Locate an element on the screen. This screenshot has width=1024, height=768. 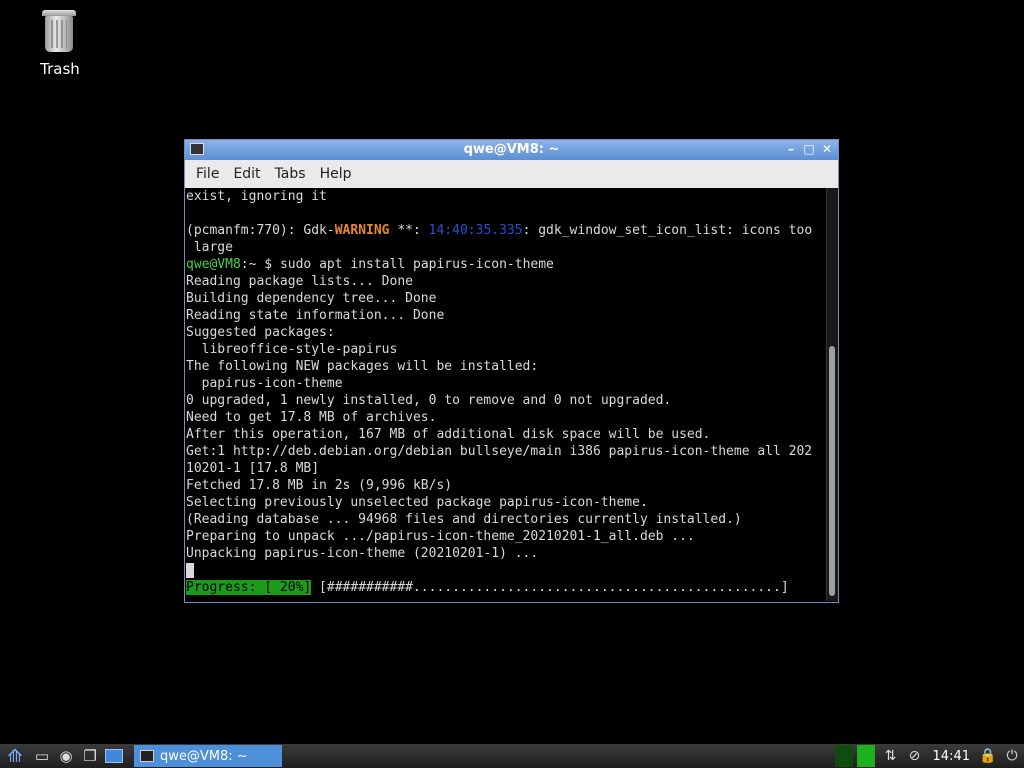
terminal-cursor is located at coordinates (190, 570).